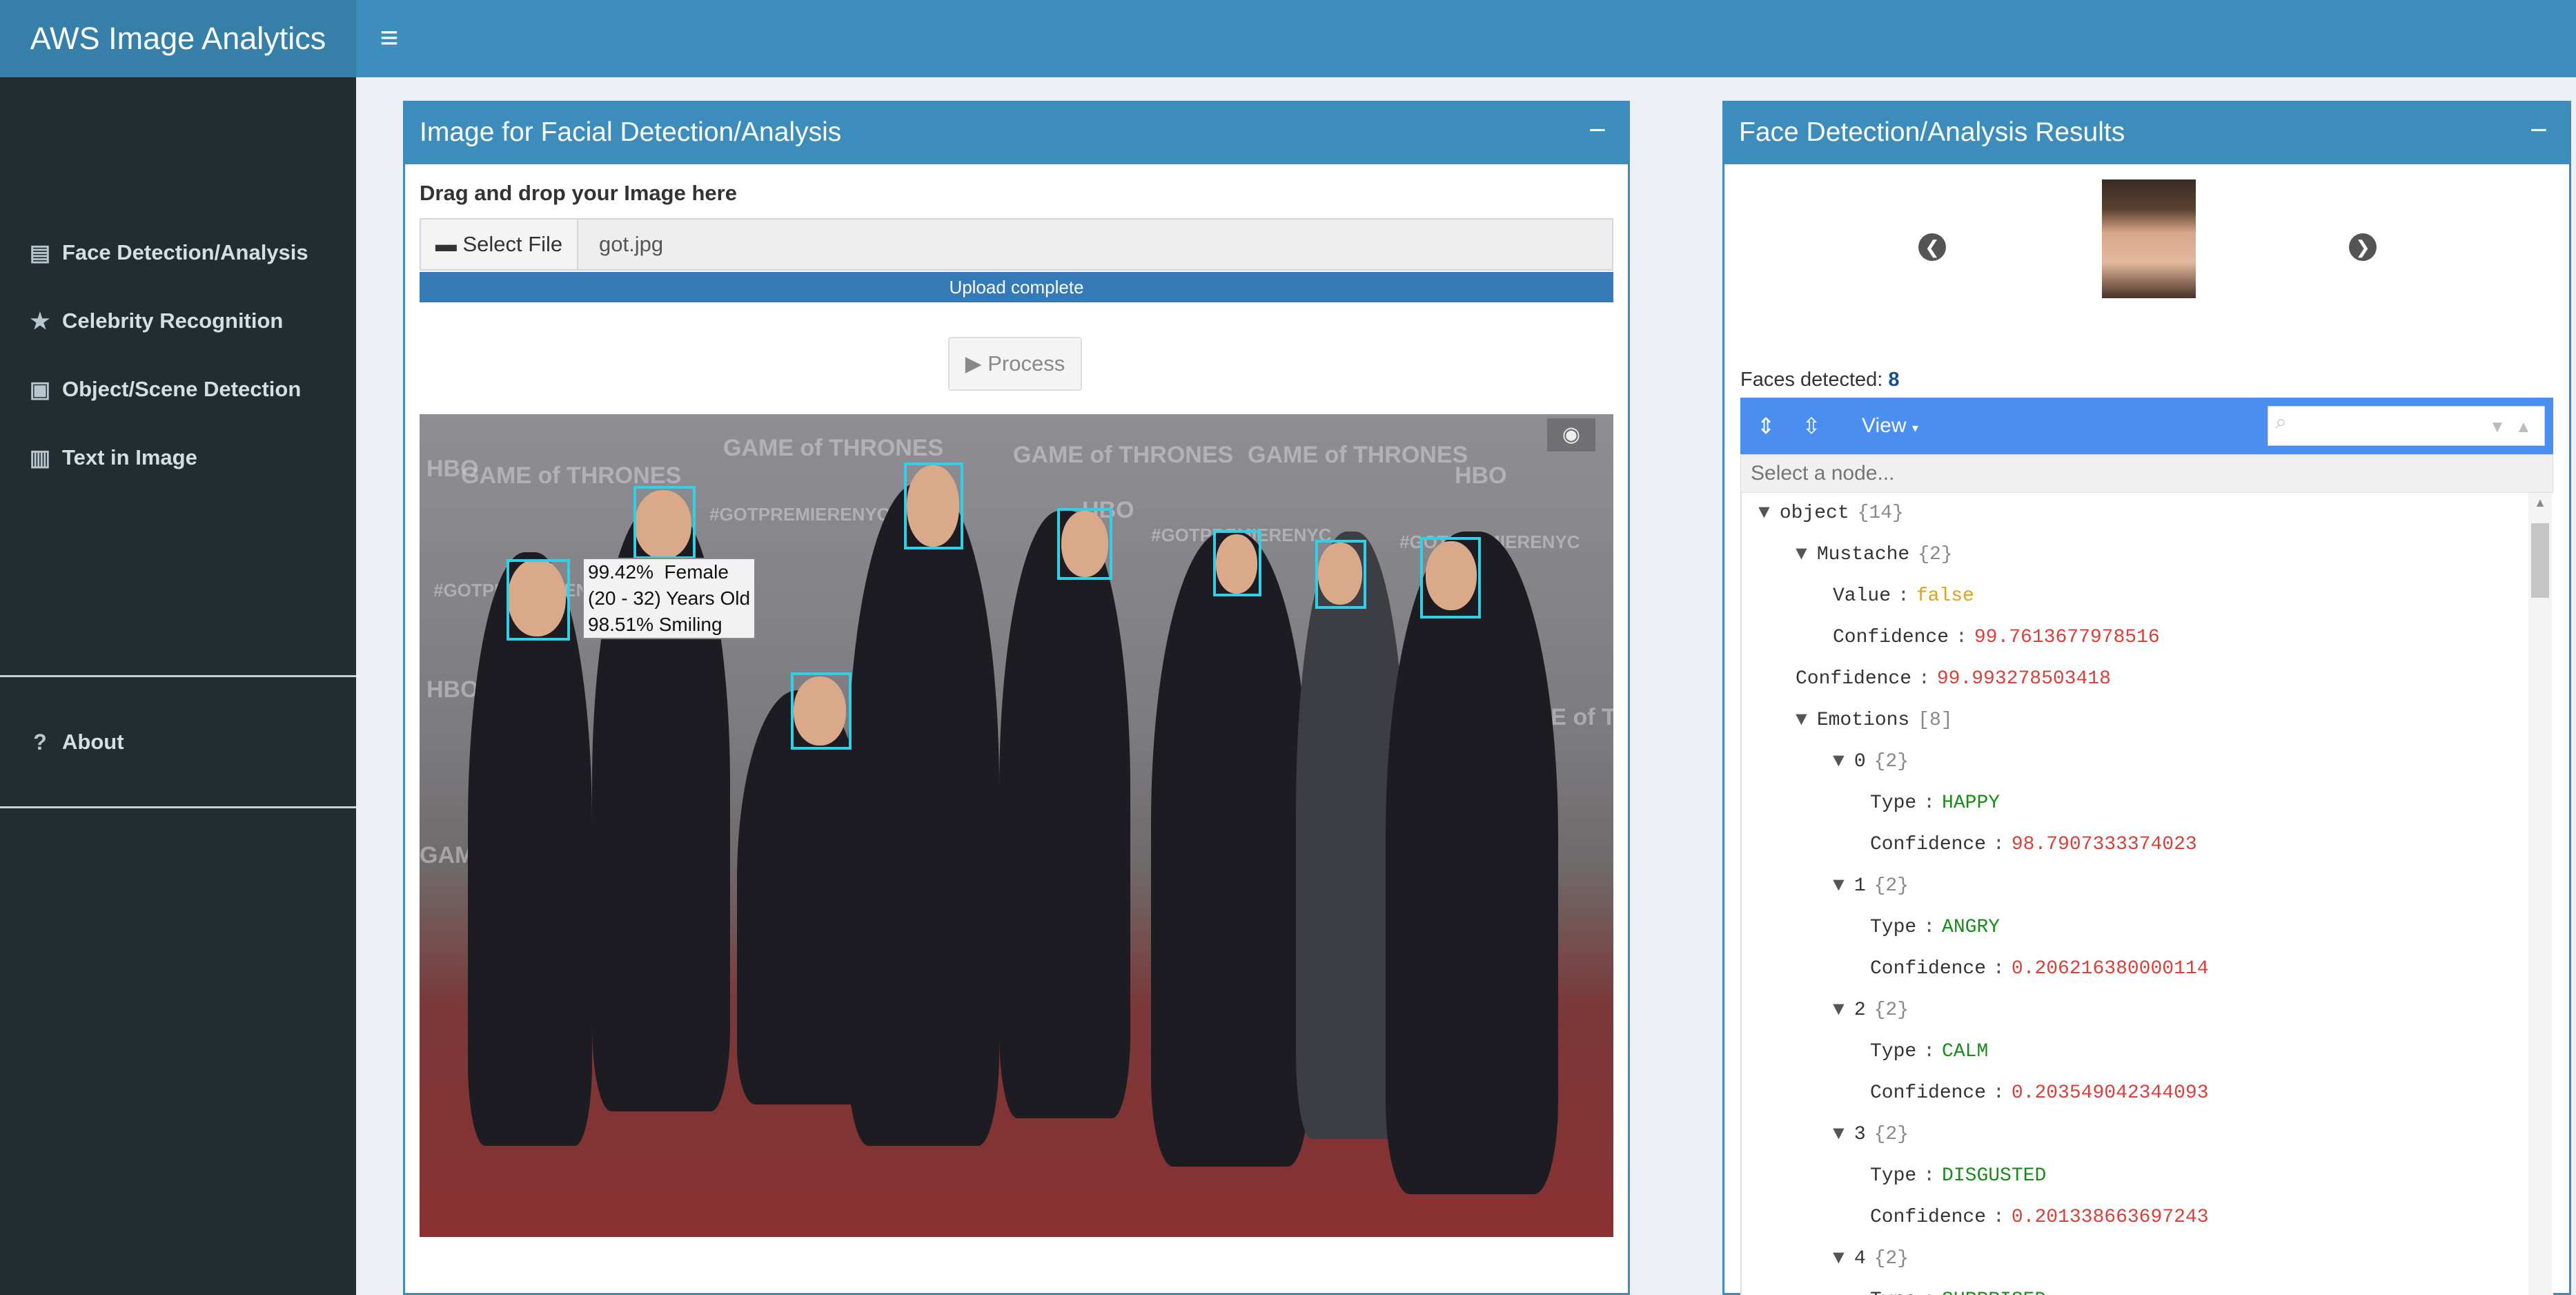 Image resolution: width=2576 pixels, height=1295 pixels. I want to click on tree-node: Type: HAPPY, so click(1935, 804).